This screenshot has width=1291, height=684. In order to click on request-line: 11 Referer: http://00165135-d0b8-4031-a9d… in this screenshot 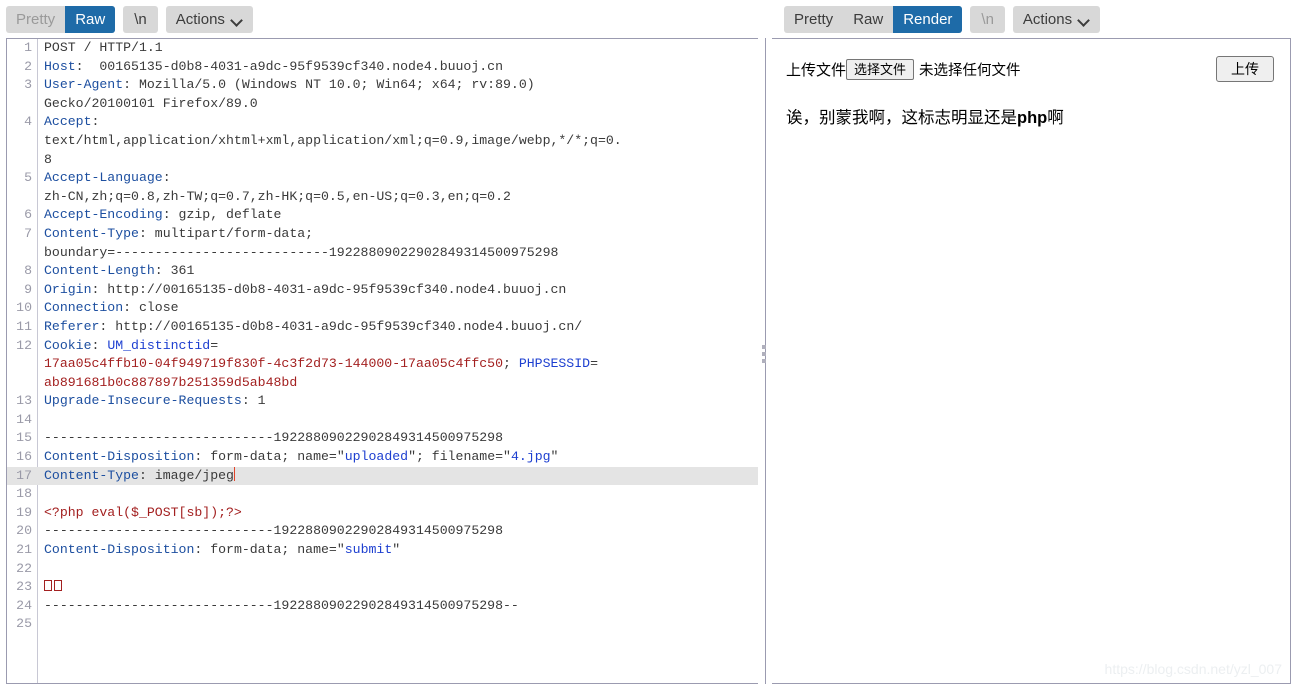, I will do `click(382, 327)`.